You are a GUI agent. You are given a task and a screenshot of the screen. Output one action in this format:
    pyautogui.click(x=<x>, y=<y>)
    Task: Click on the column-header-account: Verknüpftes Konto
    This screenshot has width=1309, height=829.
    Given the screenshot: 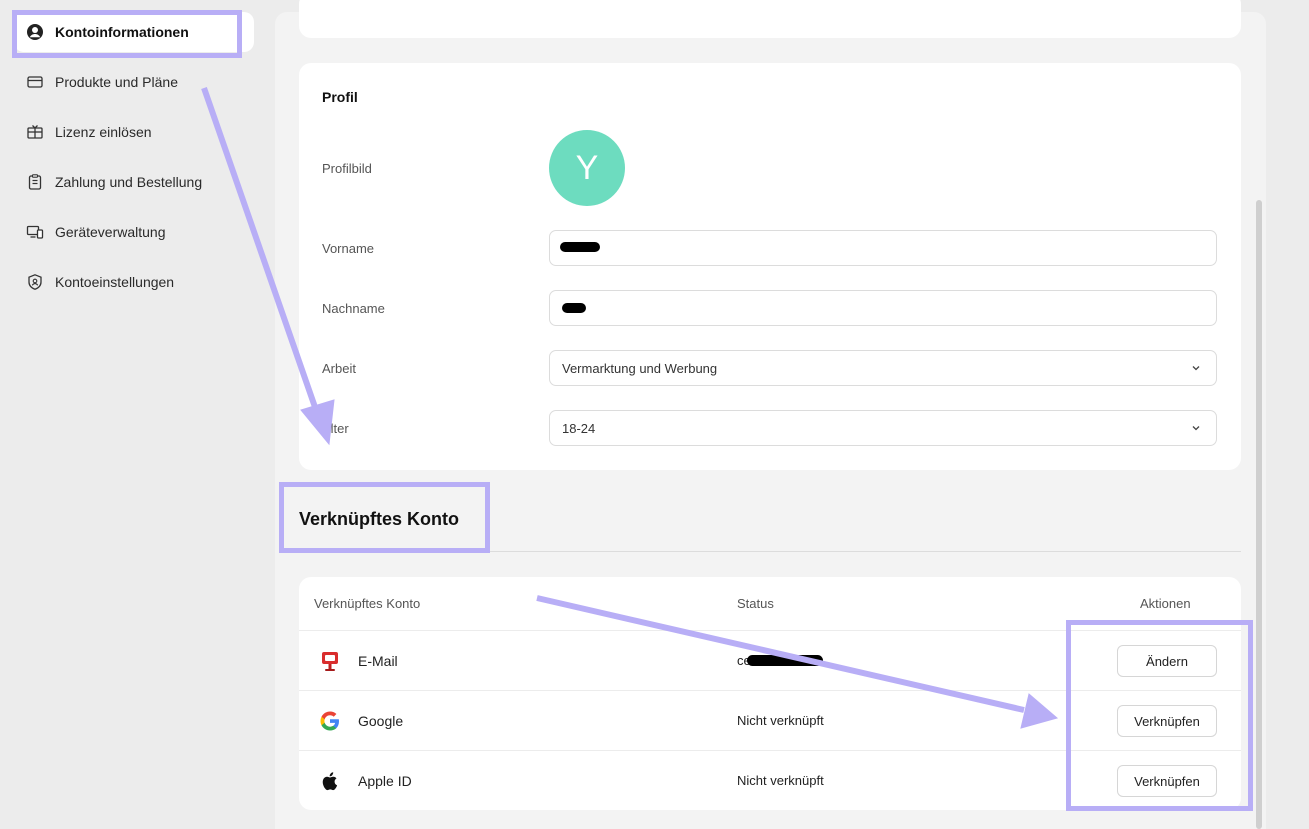 What is the action you would take?
    pyautogui.click(x=367, y=603)
    